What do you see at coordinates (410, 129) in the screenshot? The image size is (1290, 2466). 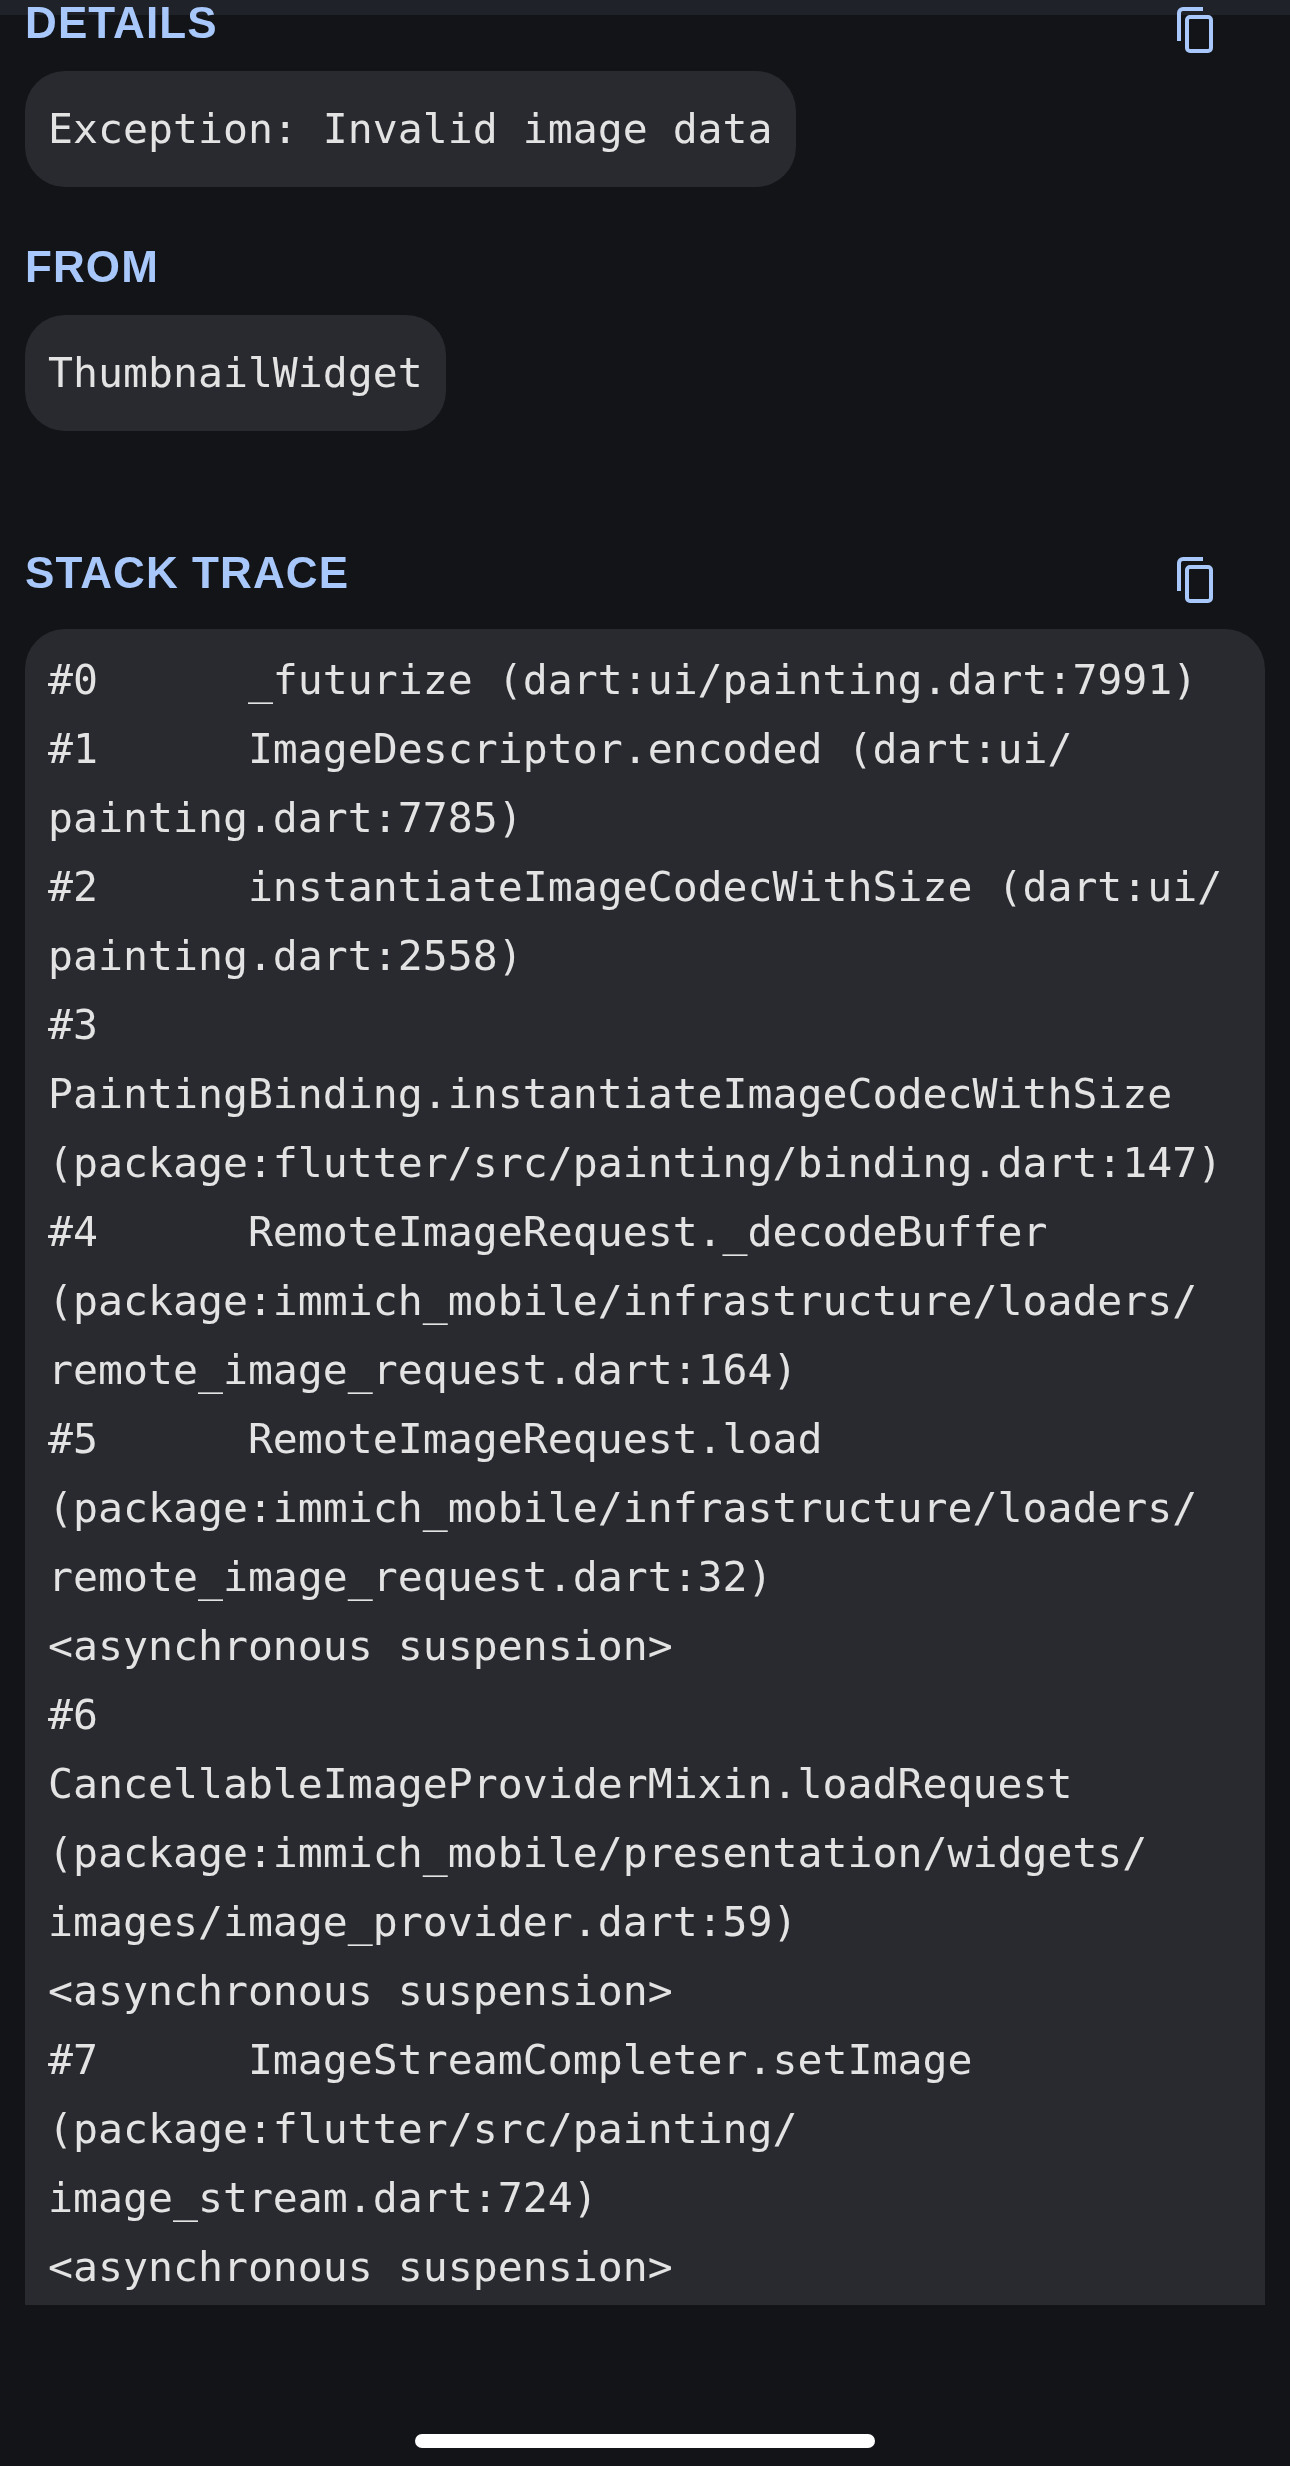 I see `value-chip: Exception: Invalid image data` at bounding box center [410, 129].